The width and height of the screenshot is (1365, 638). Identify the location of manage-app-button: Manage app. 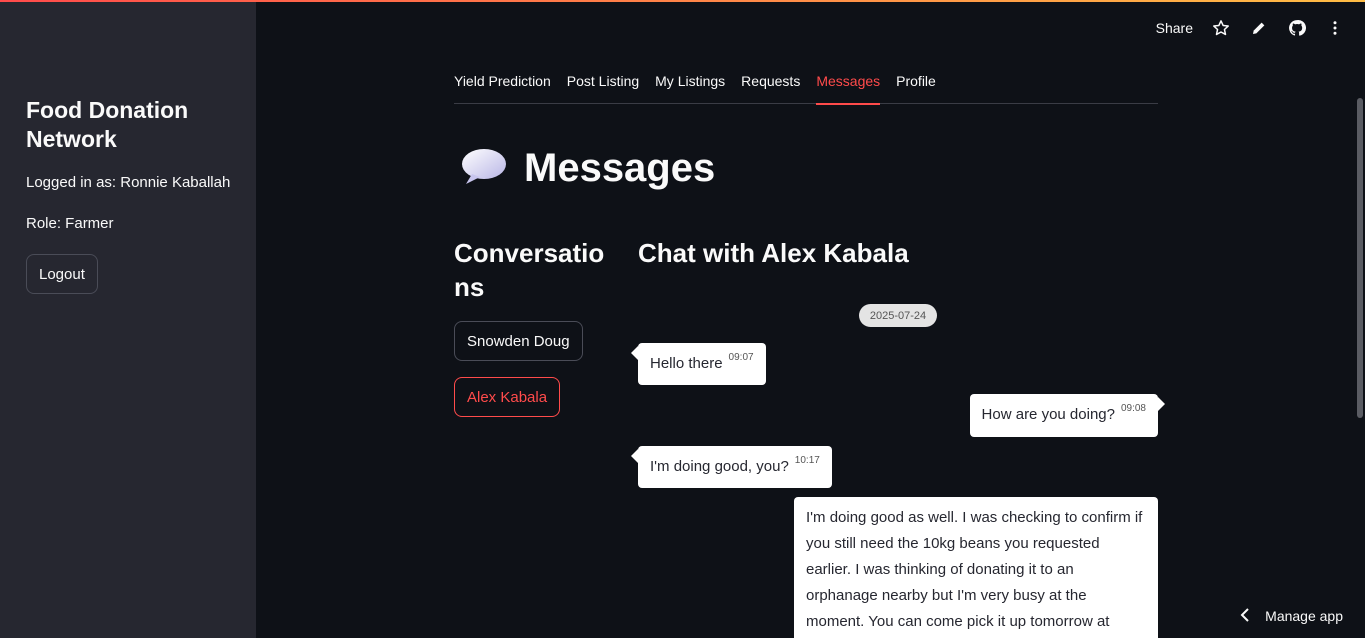
(1291, 616).